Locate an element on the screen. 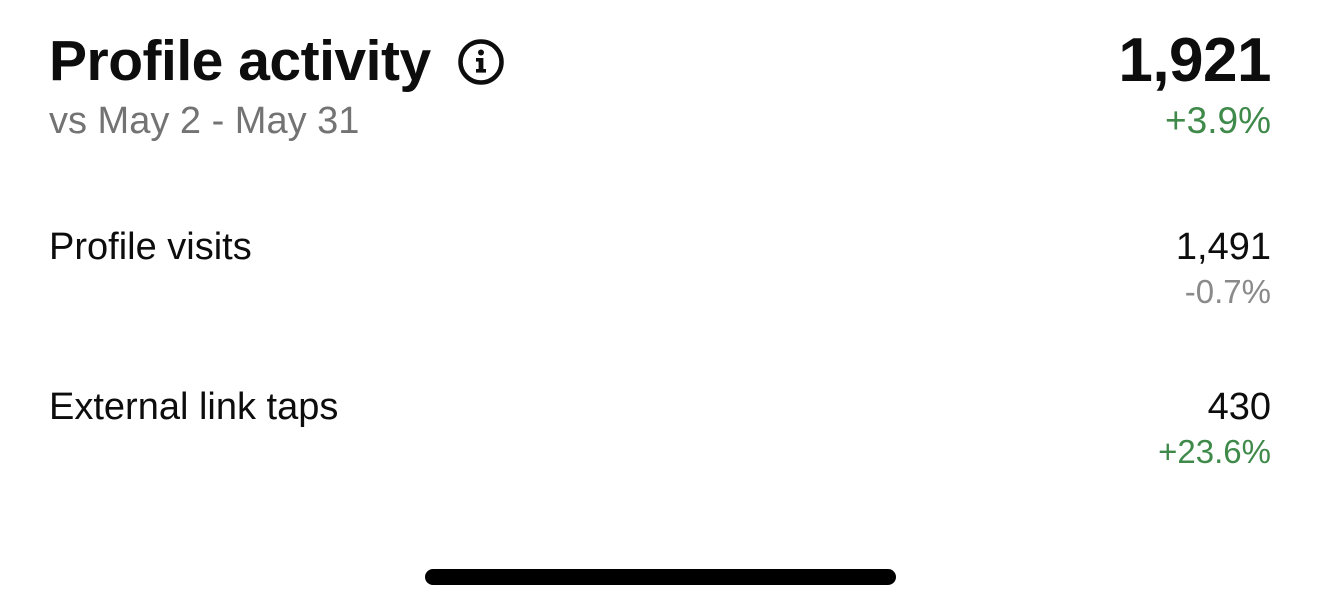 The width and height of the screenshot is (1320, 609). title-row: Profile activity is located at coordinates (277, 61).